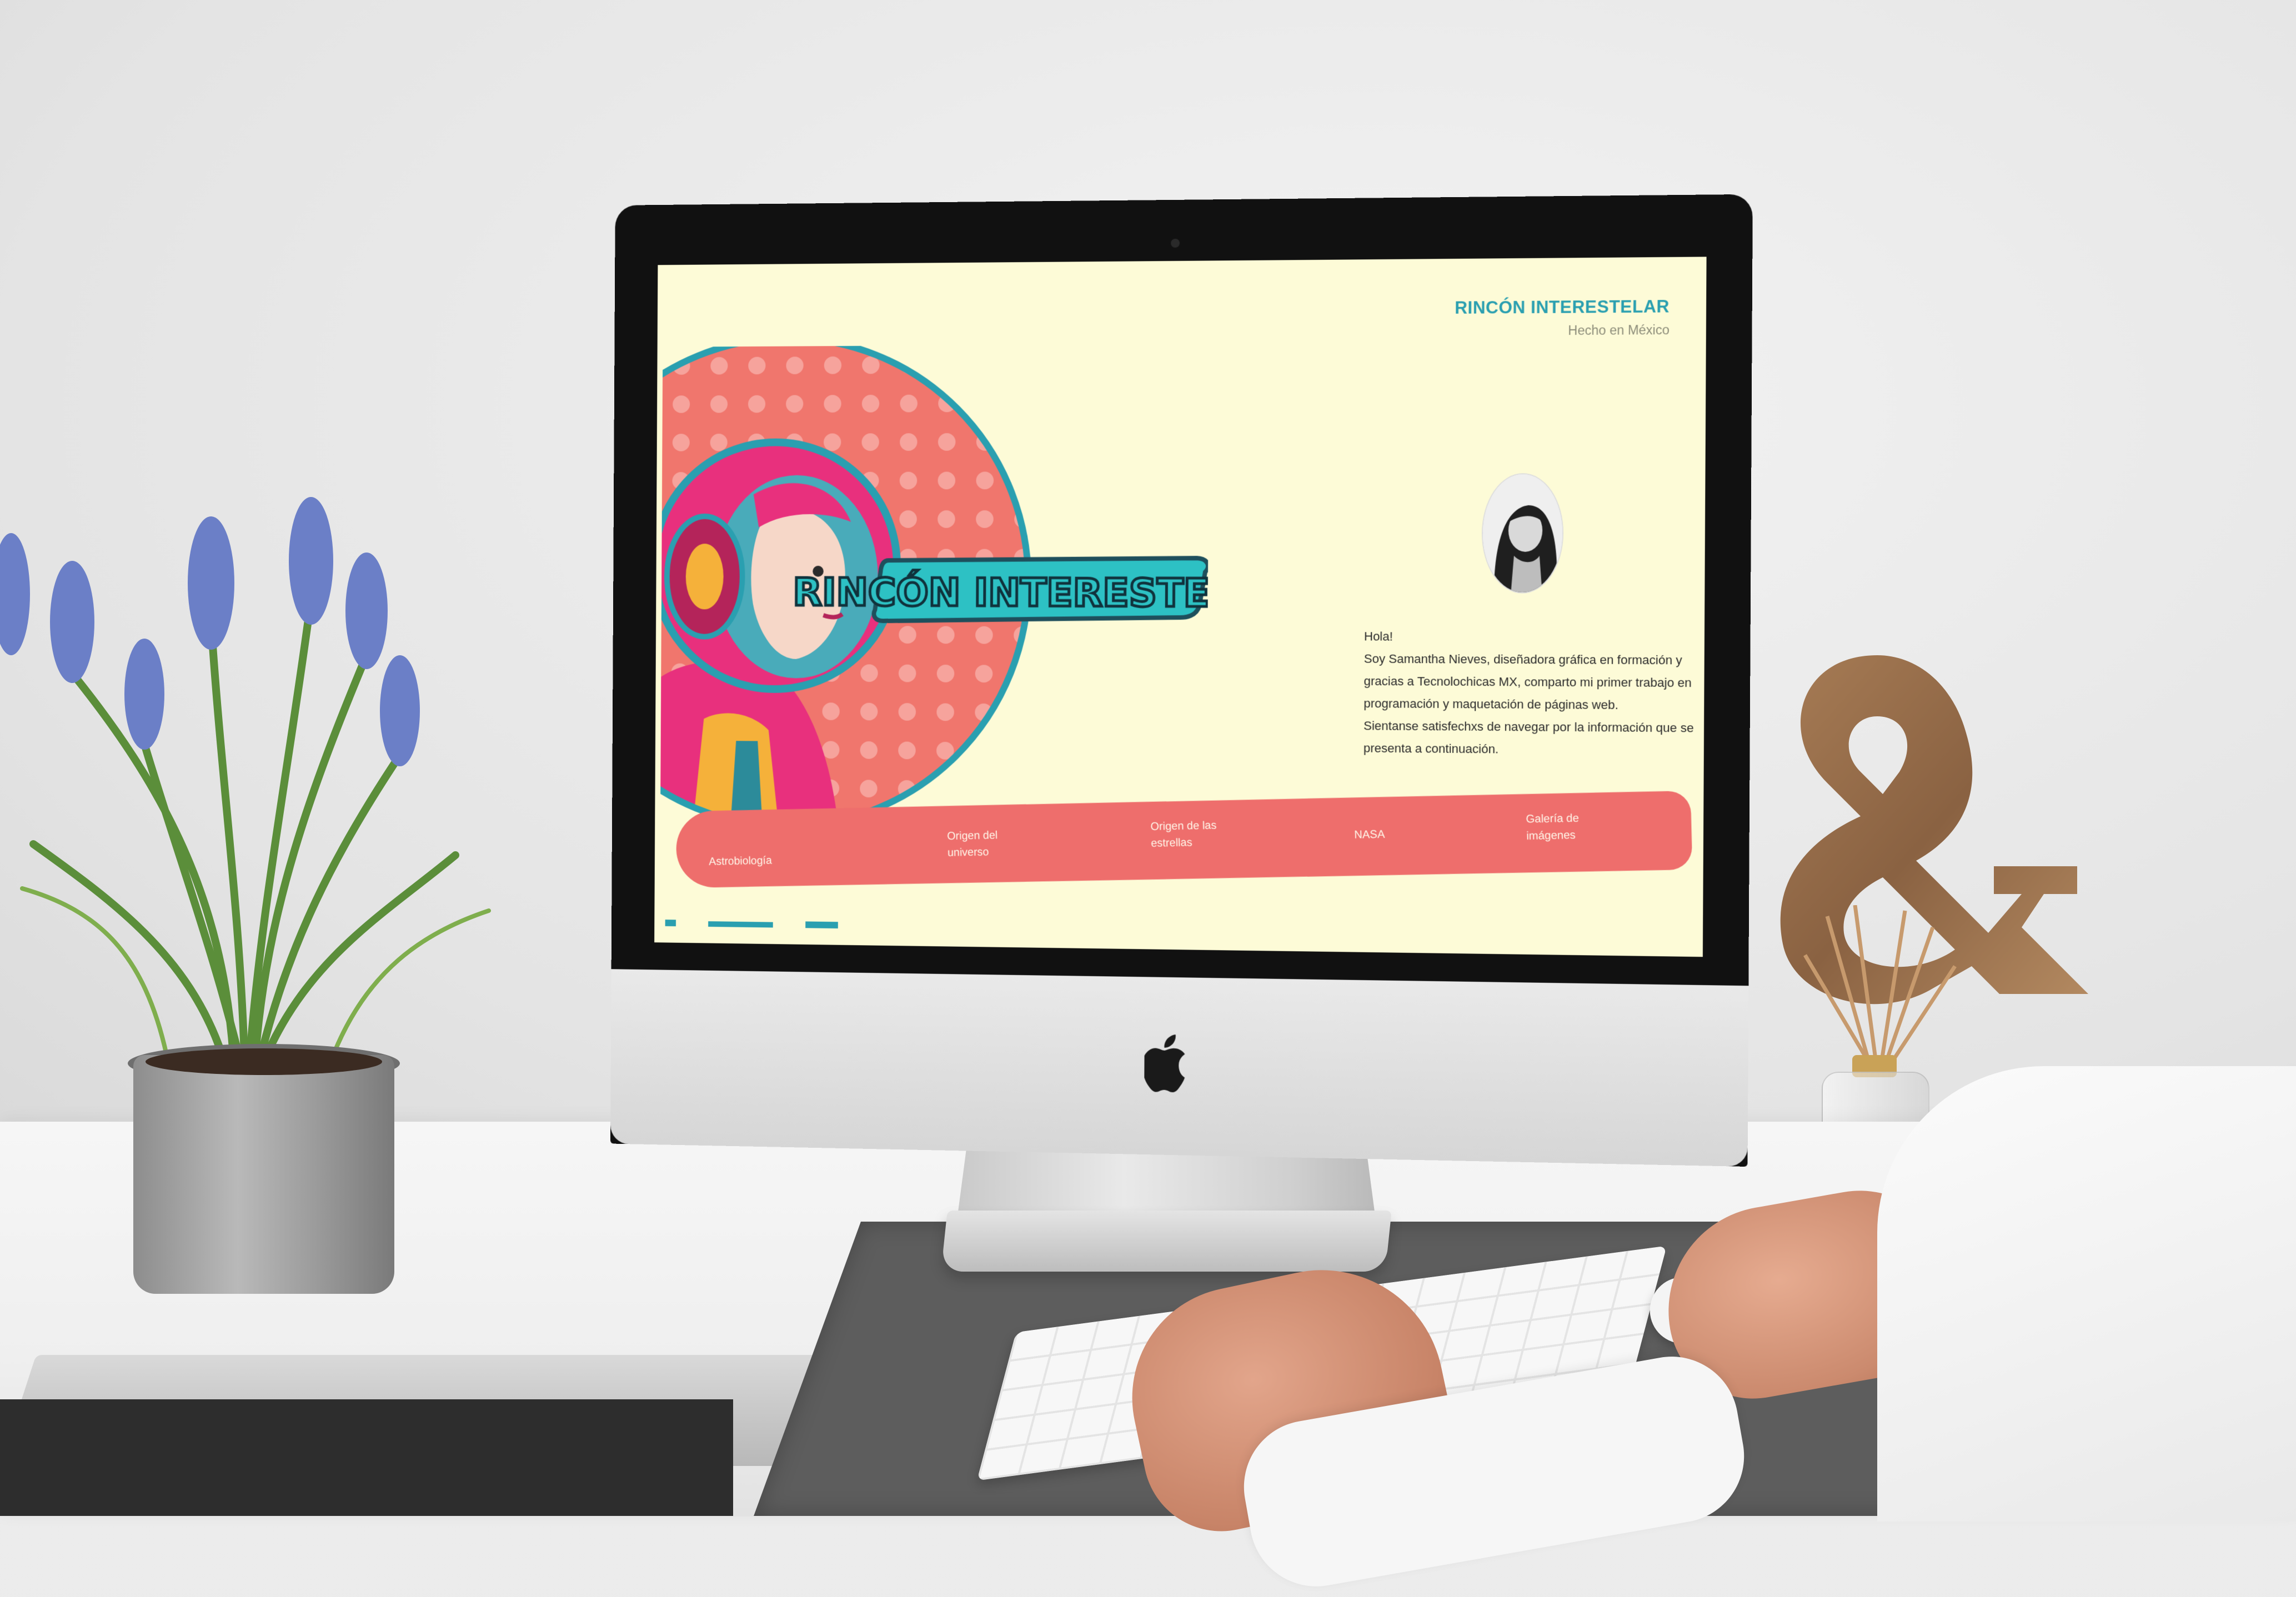 The width and height of the screenshot is (2296, 1597). What do you see at coordinates (366, 1458) in the screenshot?
I see `laptop-keyboard-area` at bounding box center [366, 1458].